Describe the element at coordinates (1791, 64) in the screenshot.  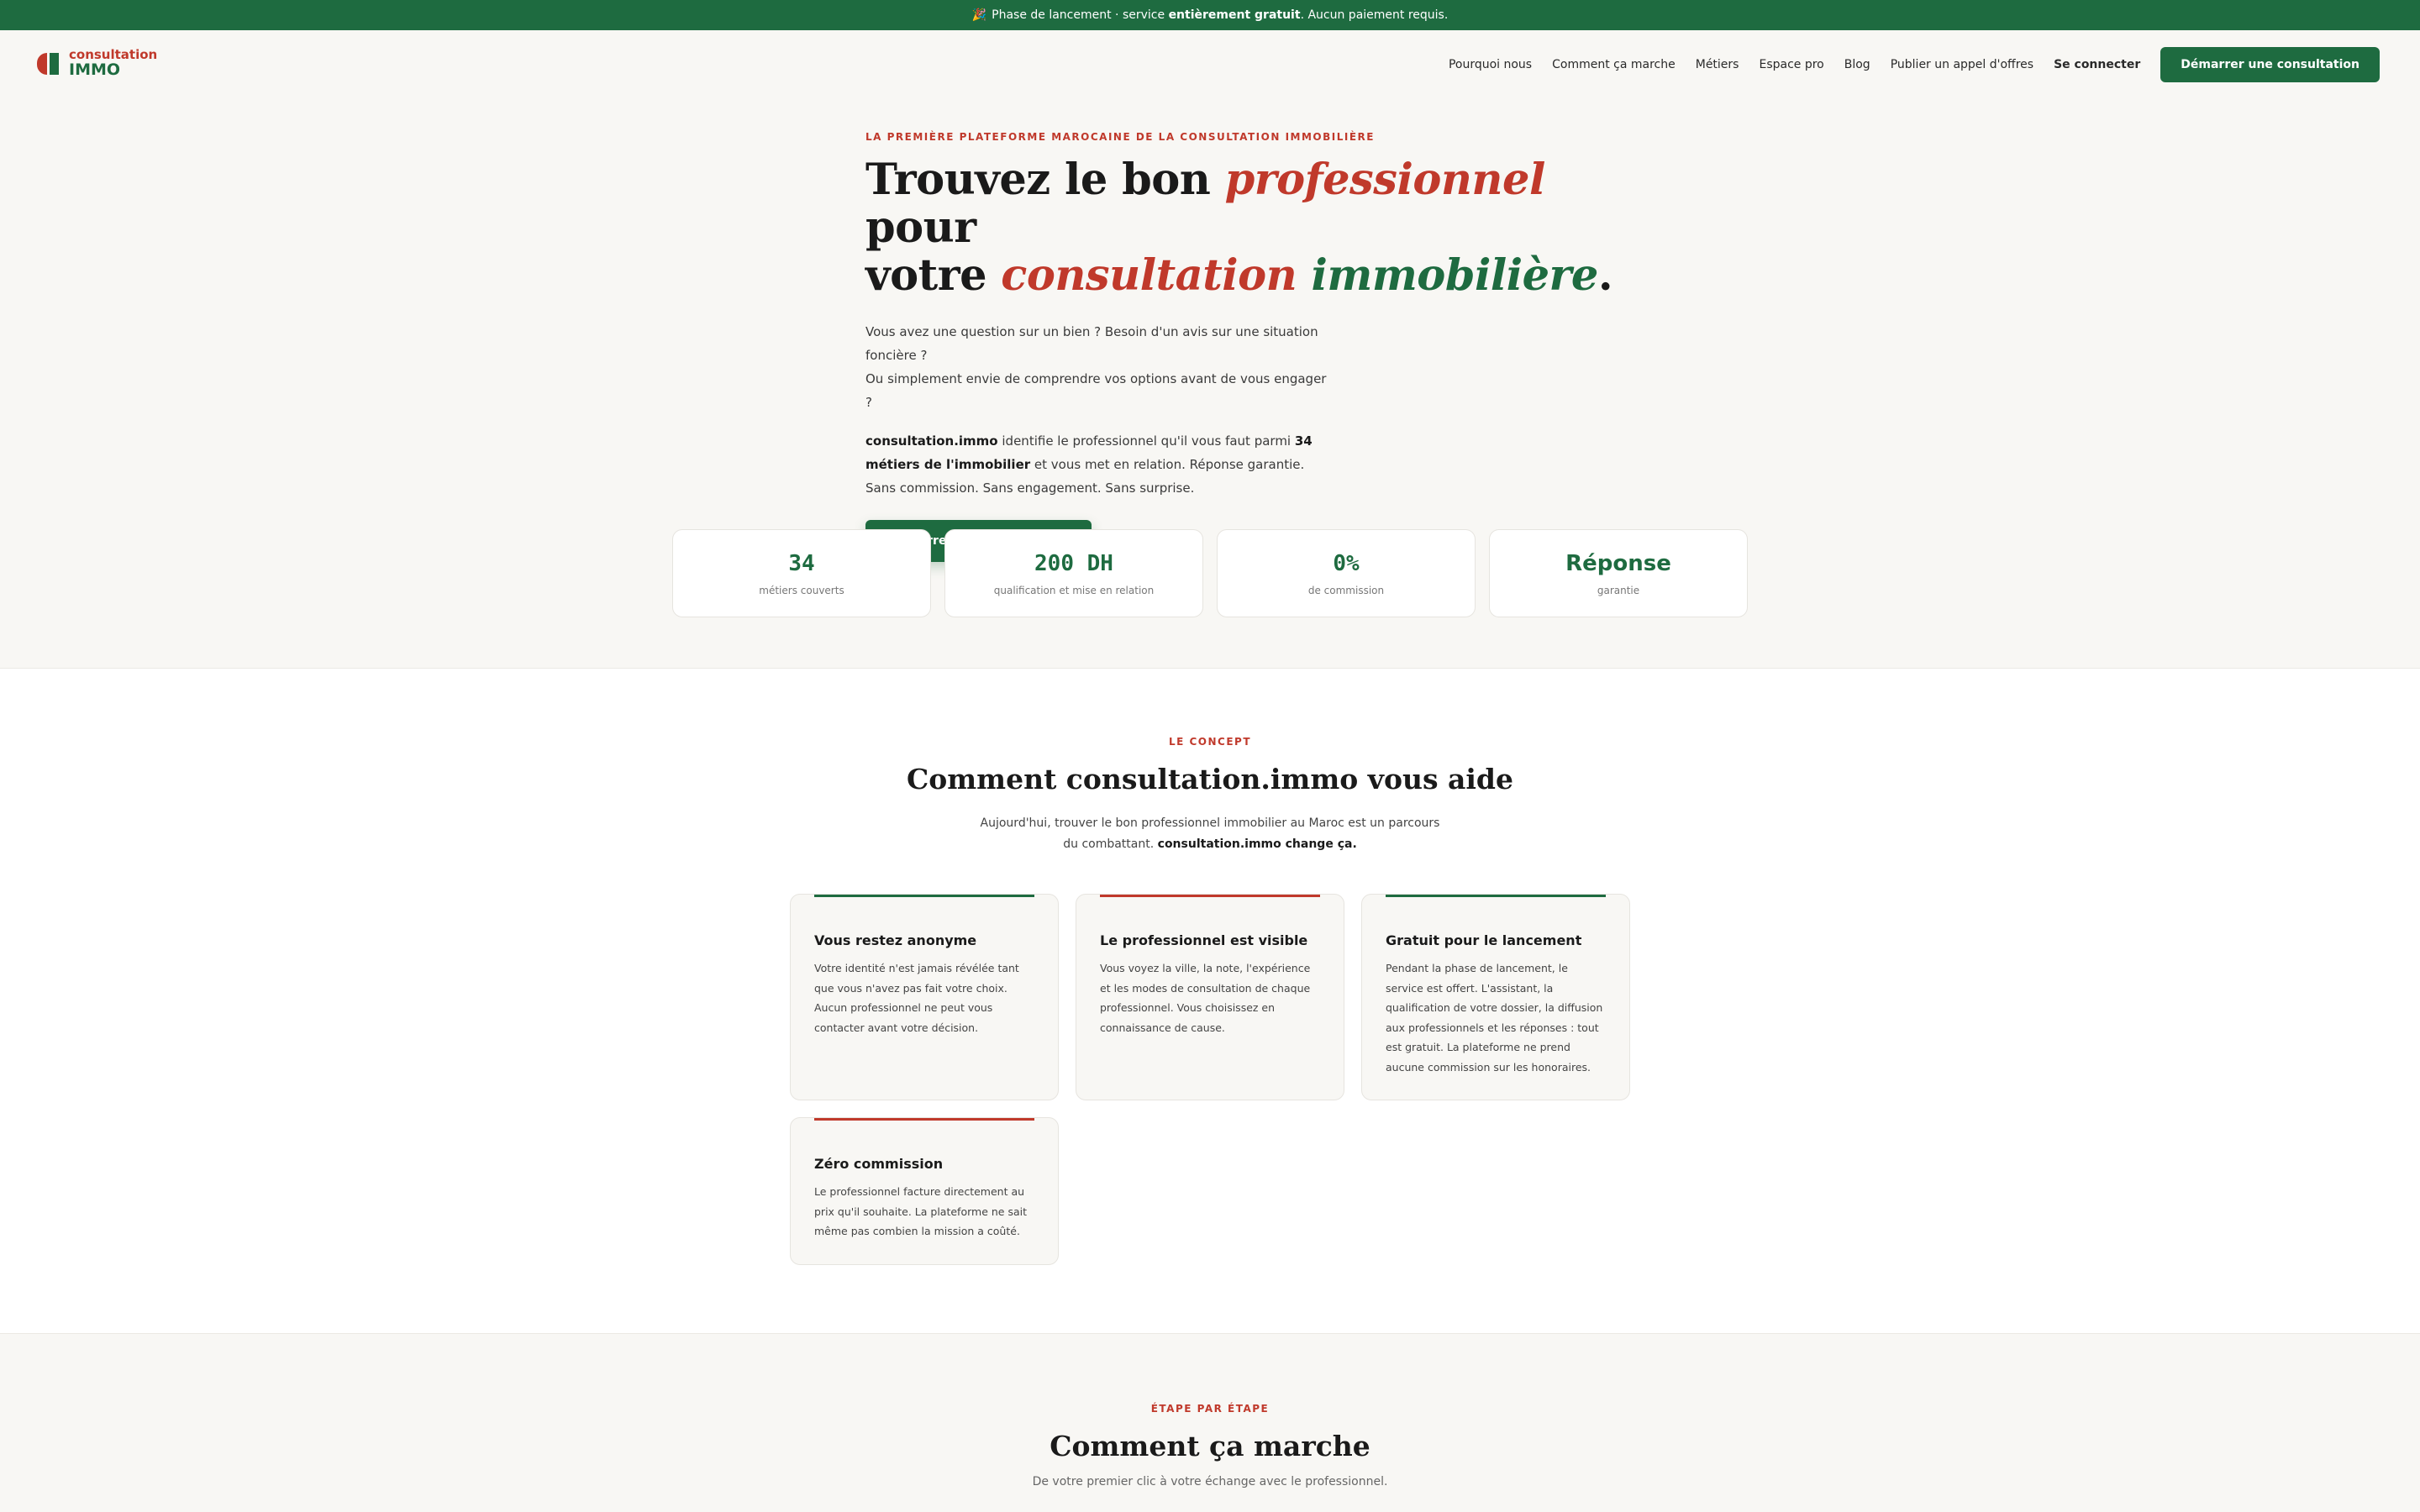
I see `nav-link-espace-pro: Espace pro` at that location.